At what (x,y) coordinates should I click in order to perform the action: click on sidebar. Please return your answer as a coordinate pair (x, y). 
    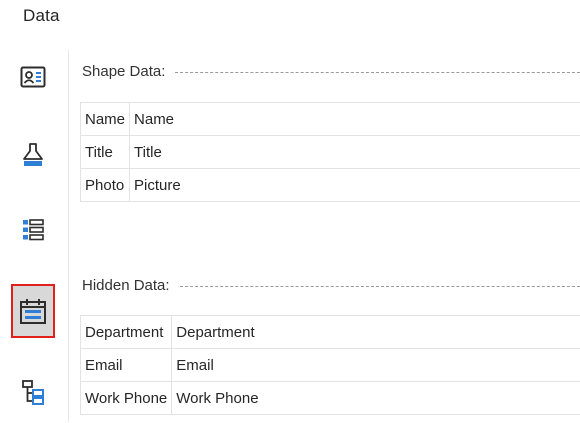
    Looking at the image, I should click on (34, 233).